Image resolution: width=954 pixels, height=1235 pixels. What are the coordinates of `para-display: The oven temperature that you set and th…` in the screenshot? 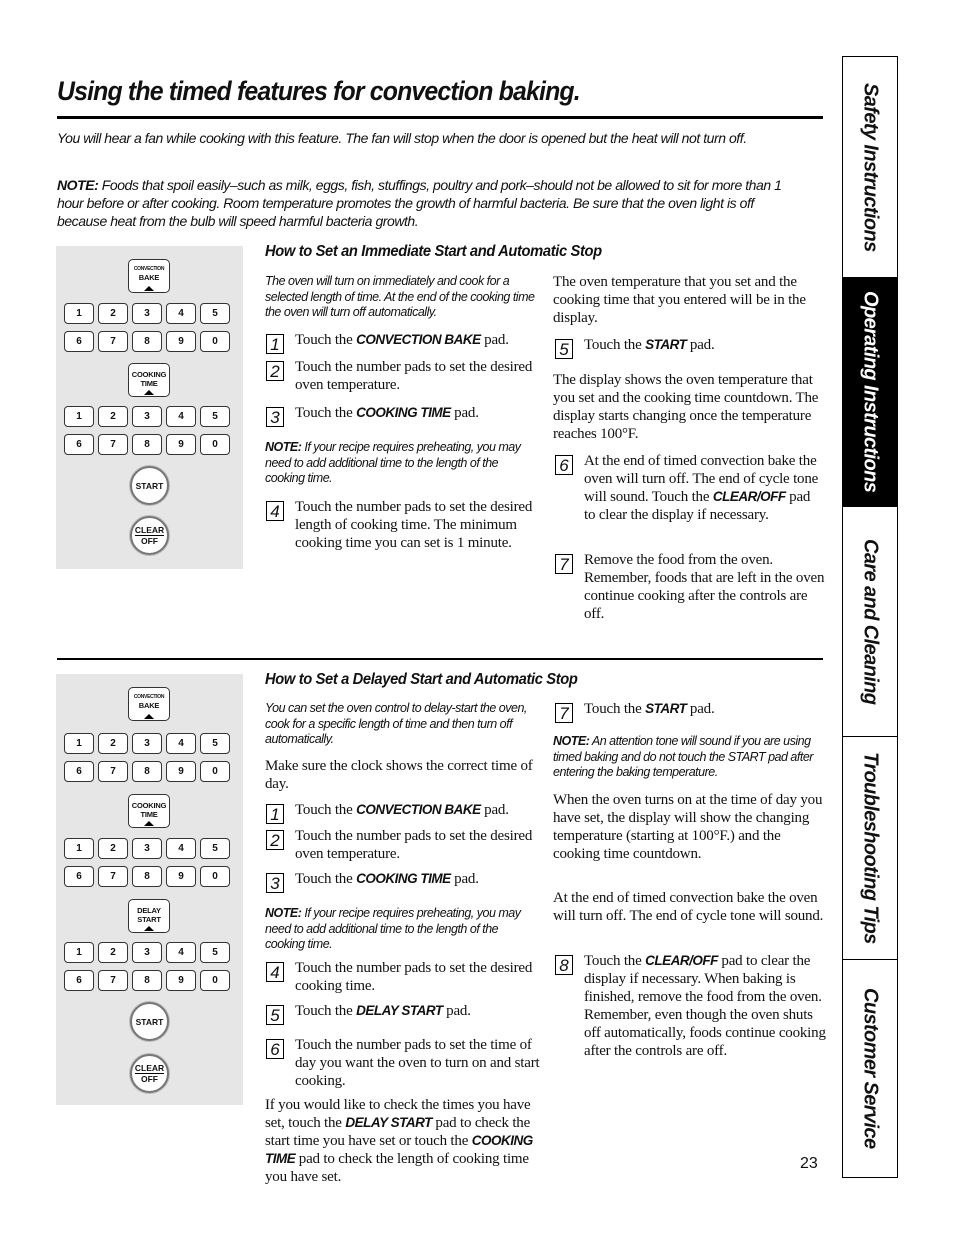 It's located at (679, 300).